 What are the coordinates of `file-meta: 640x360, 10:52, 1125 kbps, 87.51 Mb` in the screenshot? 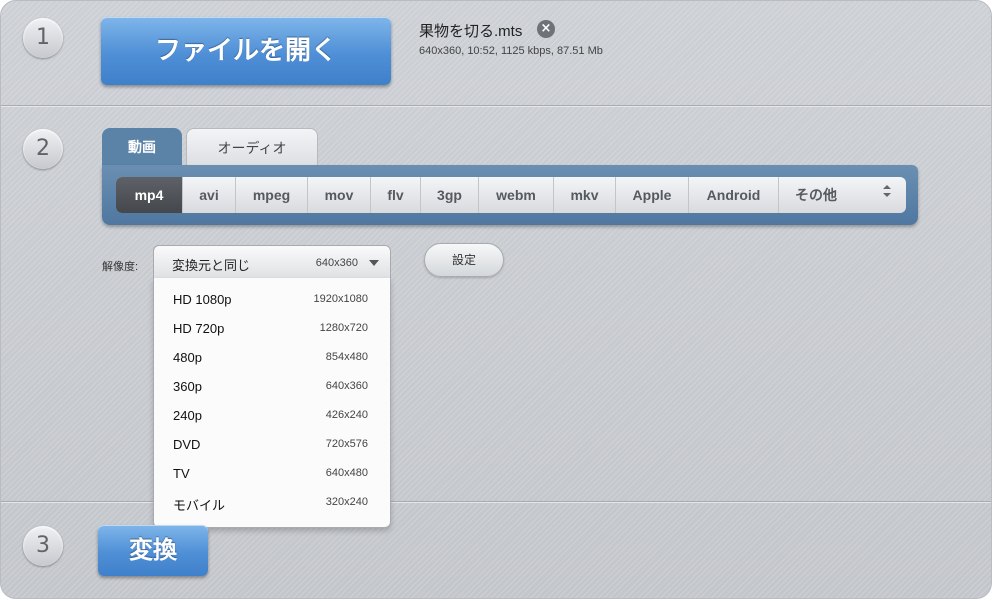 It's located at (511, 51).